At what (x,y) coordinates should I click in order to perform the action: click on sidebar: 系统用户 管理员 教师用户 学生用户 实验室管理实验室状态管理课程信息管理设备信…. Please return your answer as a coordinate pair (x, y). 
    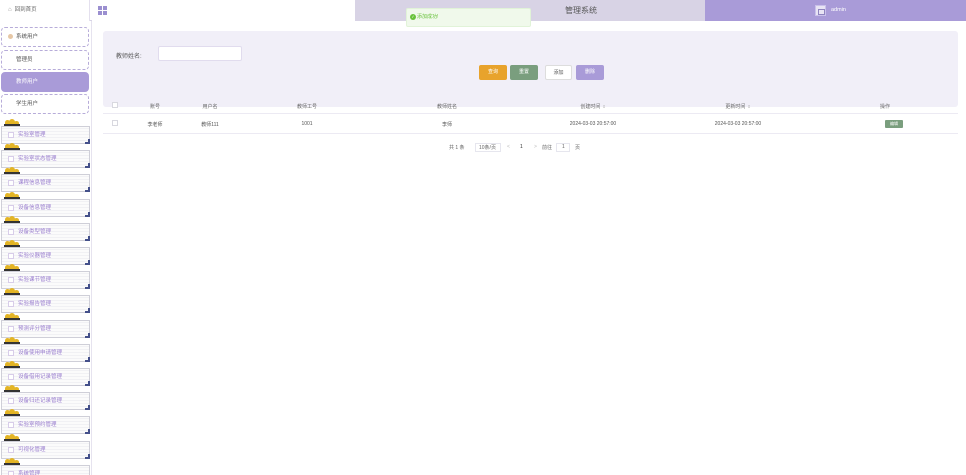
    Looking at the image, I should click on (46, 248).